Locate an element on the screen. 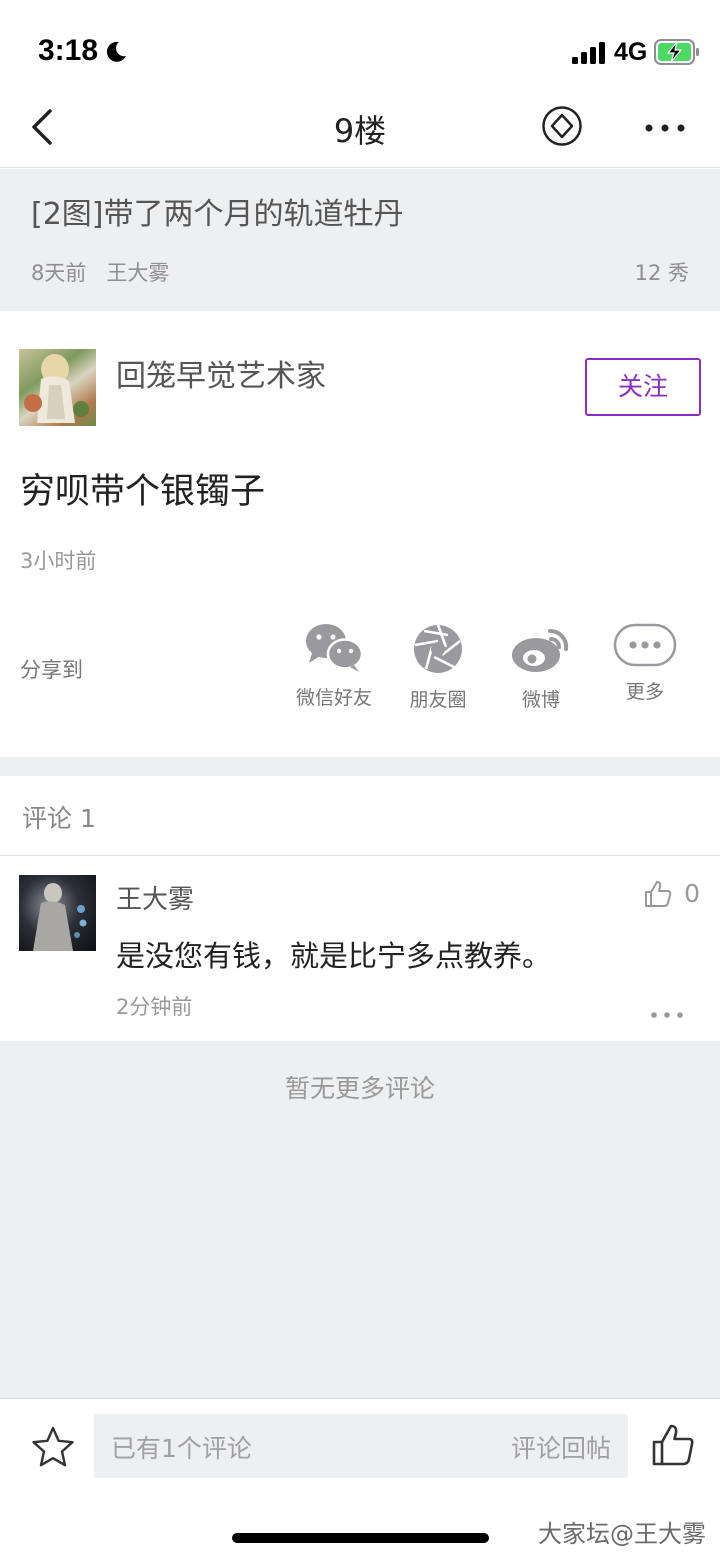  more-share-icon is located at coordinates (645, 645).